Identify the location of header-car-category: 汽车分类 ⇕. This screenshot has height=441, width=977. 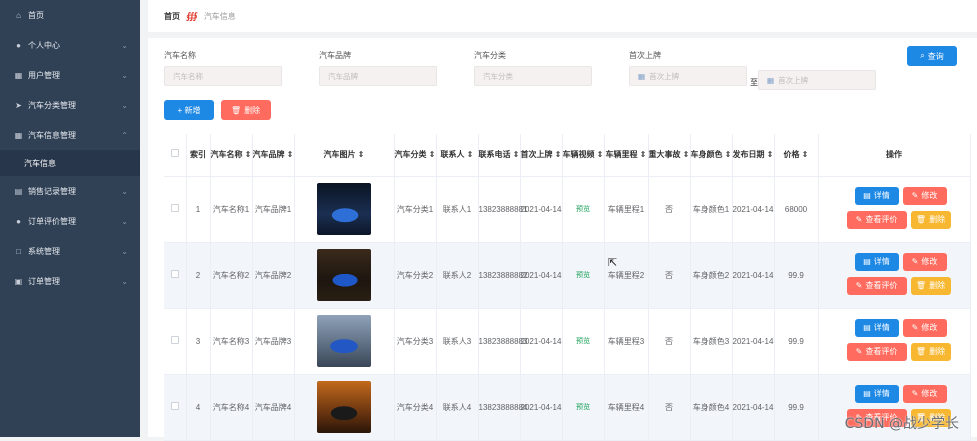
(415, 155).